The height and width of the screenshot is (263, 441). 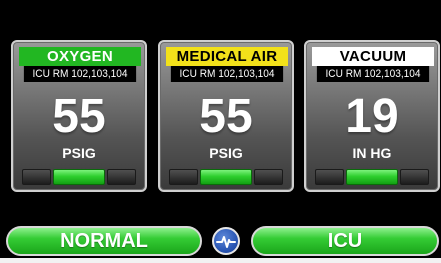 I want to click on heartbeat-icon, so click(x=226, y=241).